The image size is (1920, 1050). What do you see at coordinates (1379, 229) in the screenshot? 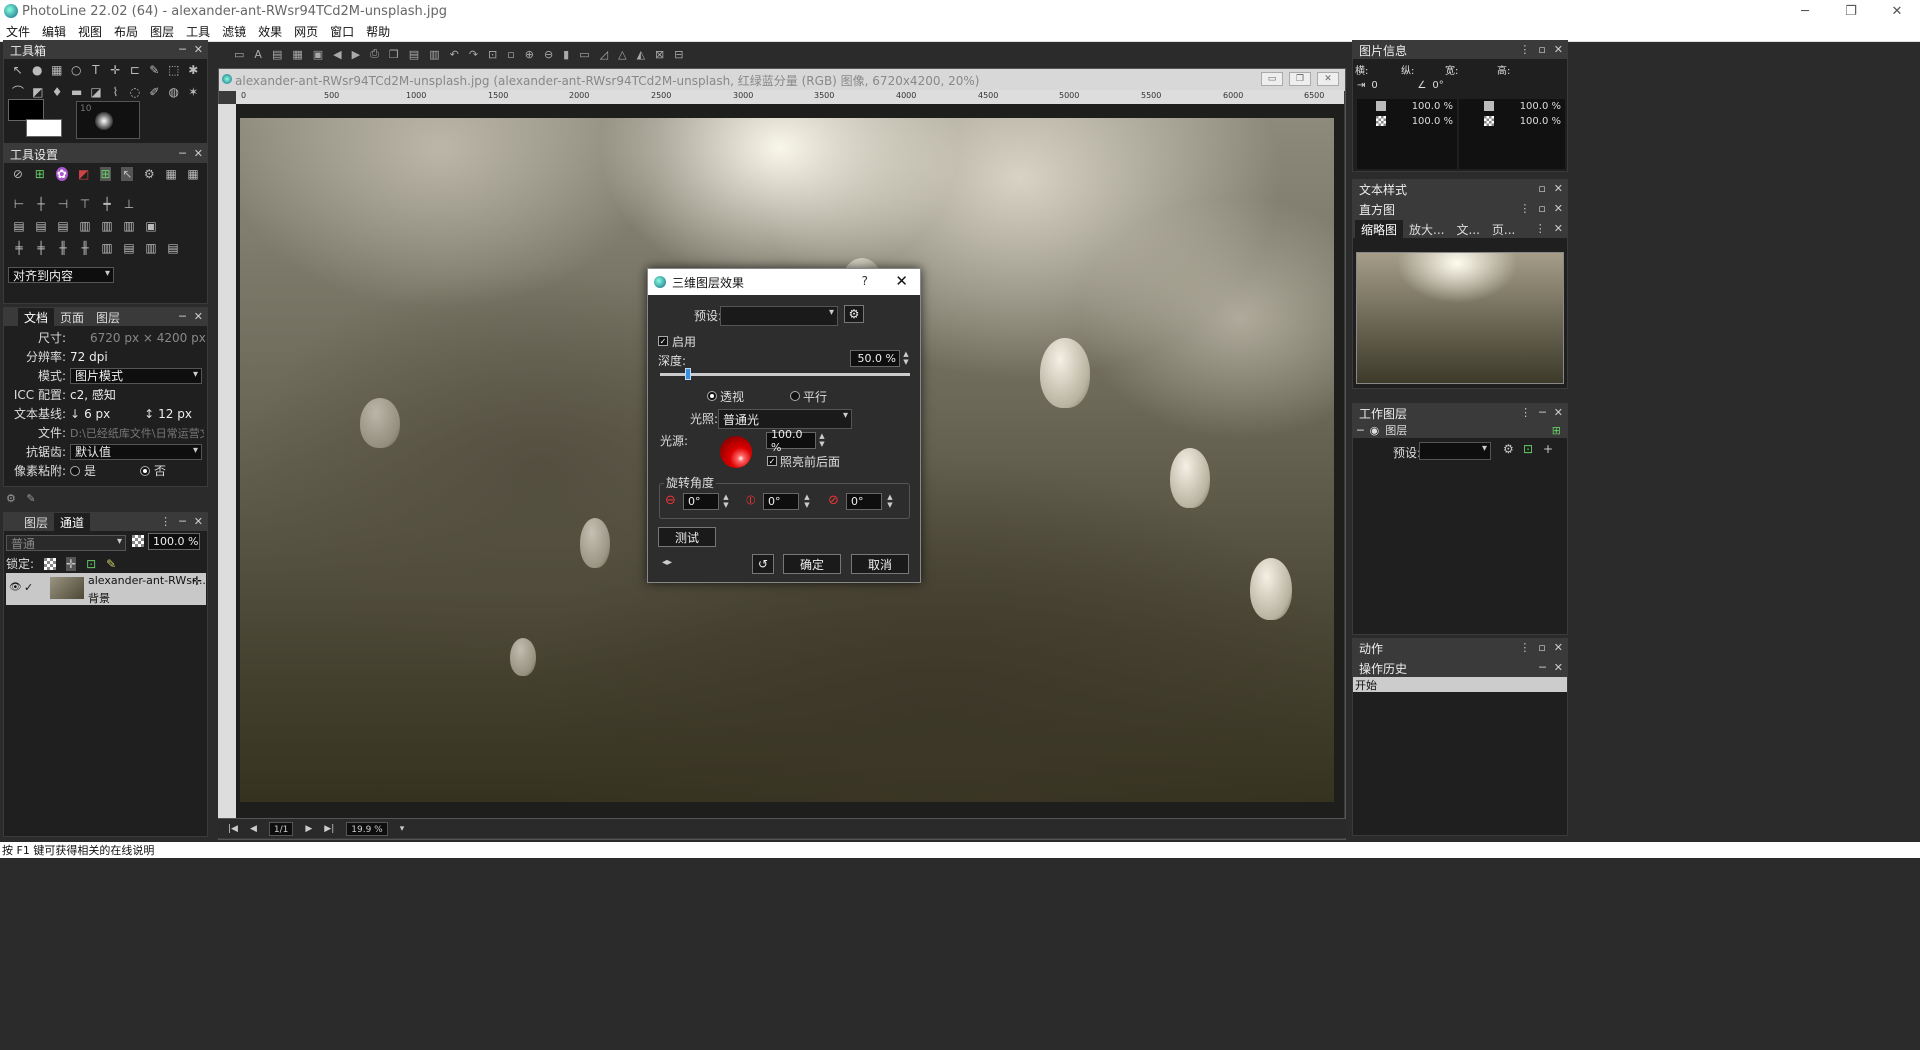
I see `tab-thumbnail: 缩略图` at bounding box center [1379, 229].